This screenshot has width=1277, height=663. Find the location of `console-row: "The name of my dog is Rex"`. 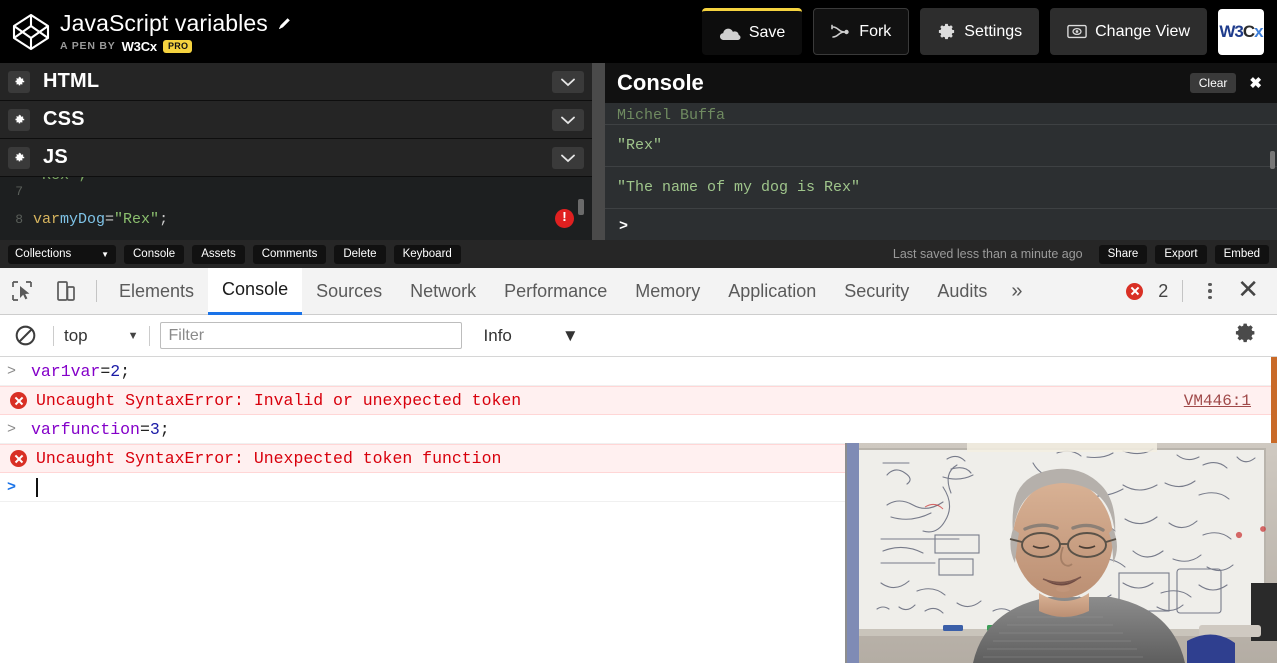

console-row: "The name of my dog is Rex" is located at coordinates (941, 188).